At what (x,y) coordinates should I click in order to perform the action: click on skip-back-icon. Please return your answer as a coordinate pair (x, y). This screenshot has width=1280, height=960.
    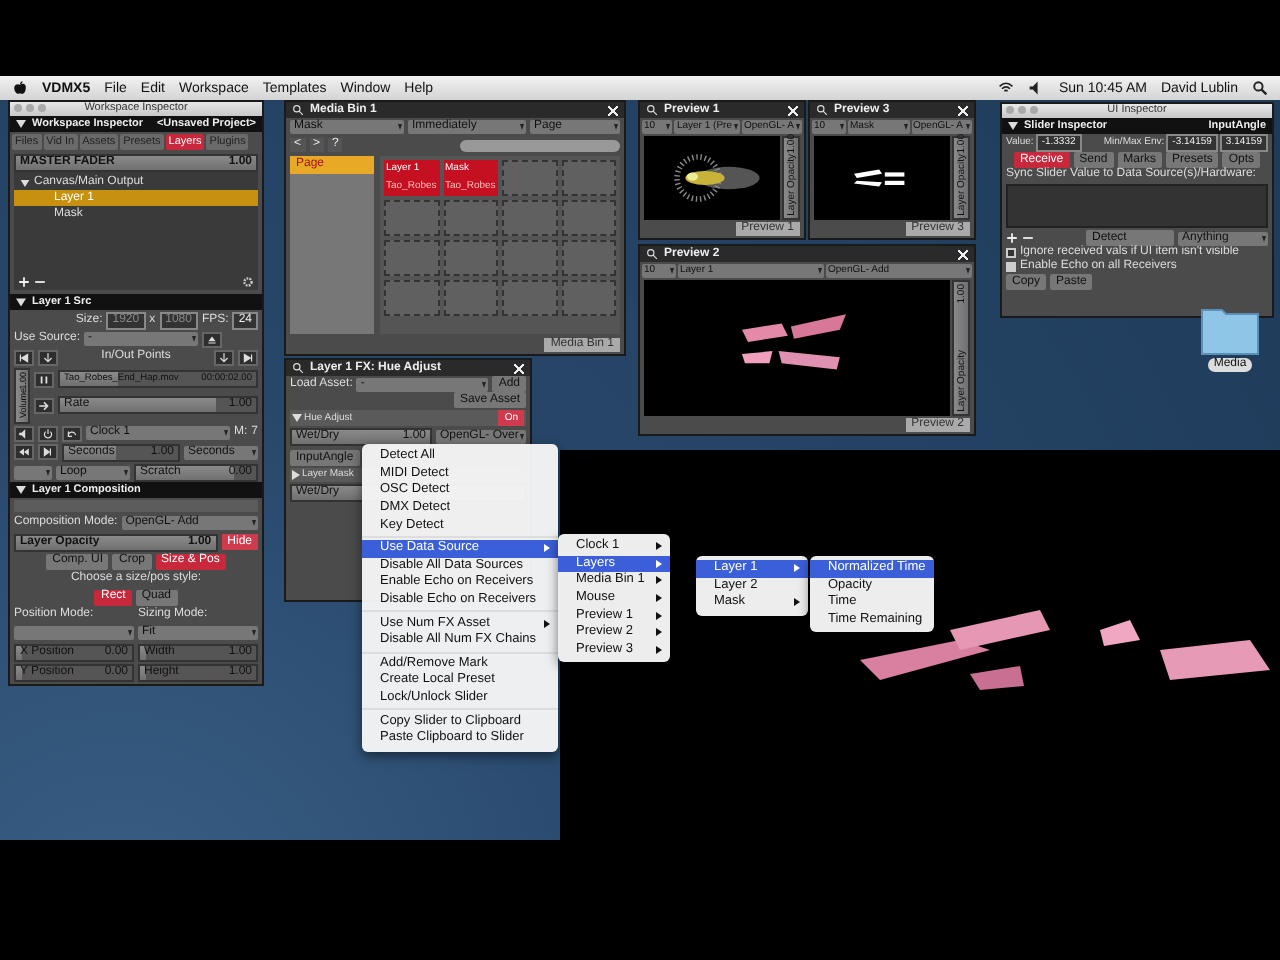
    Looking at the image, I should click on (24, 357).